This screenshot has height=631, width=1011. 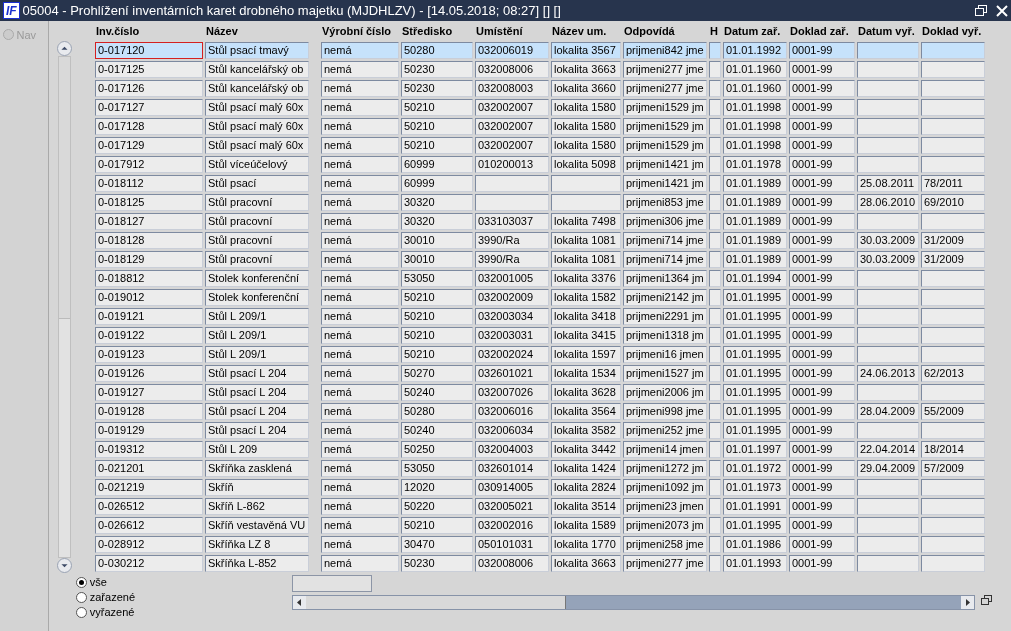 What do you see at coordinates (149, 183) in the screenshot?
I see `table-cell: 0-018112` at bounding box center [149, 183].